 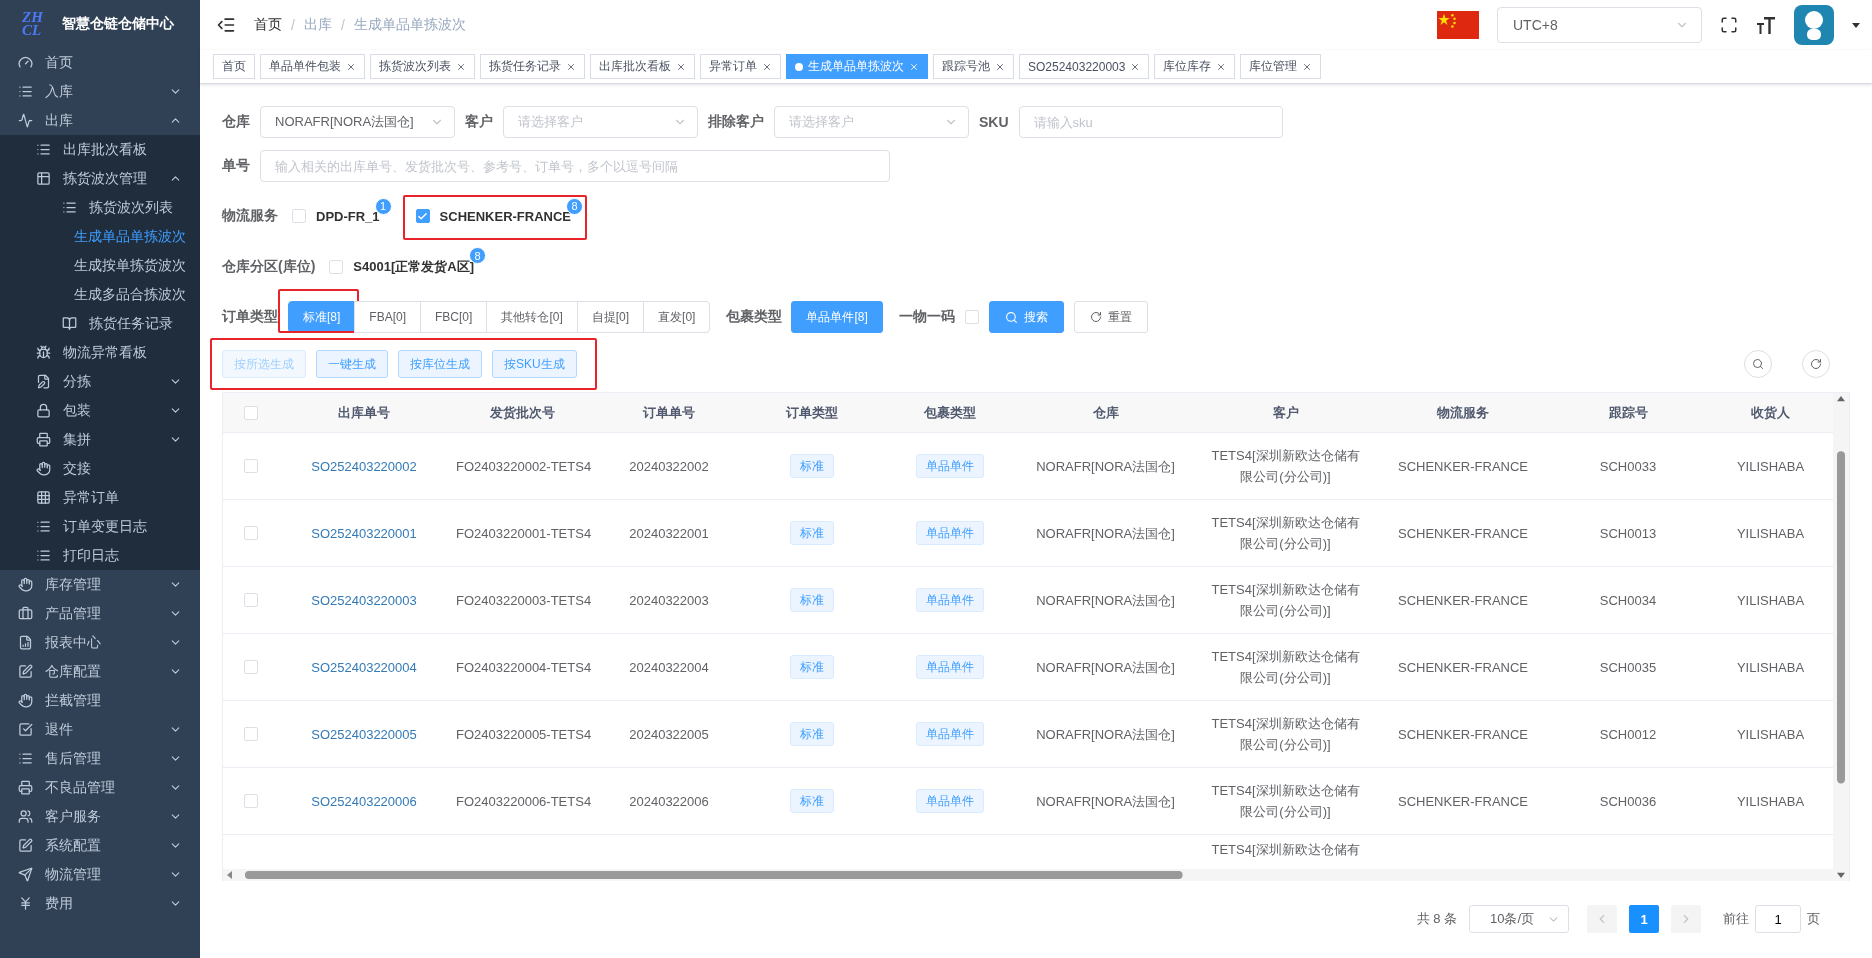 What do you see at coordinates (642, 66) in the screenshot?
I see `page-tab: 出库批次看板` at bounding box center [642, 66].